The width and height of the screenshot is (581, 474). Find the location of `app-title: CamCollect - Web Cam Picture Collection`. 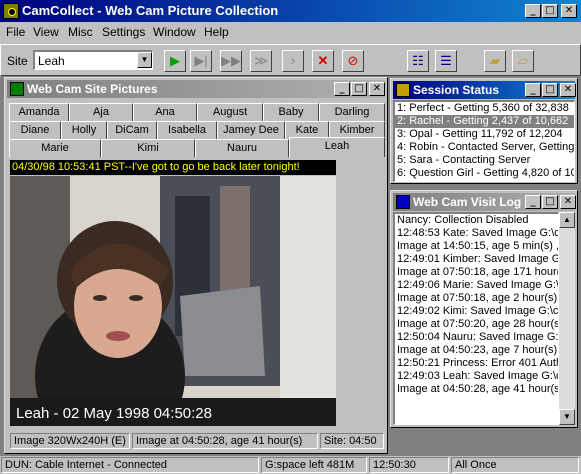

app-title: CamCollect - Web Cam Picture Collection is located at coordinates (150, 10).